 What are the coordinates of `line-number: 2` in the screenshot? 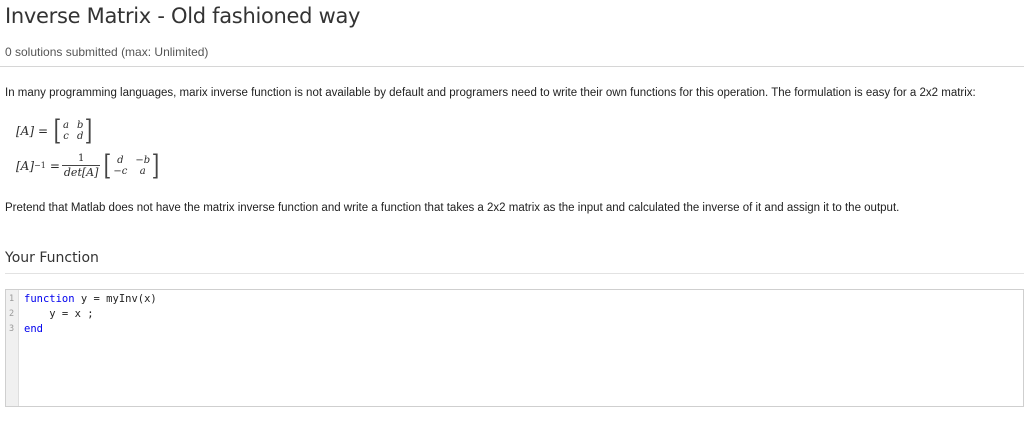 It's located at (11, 314).